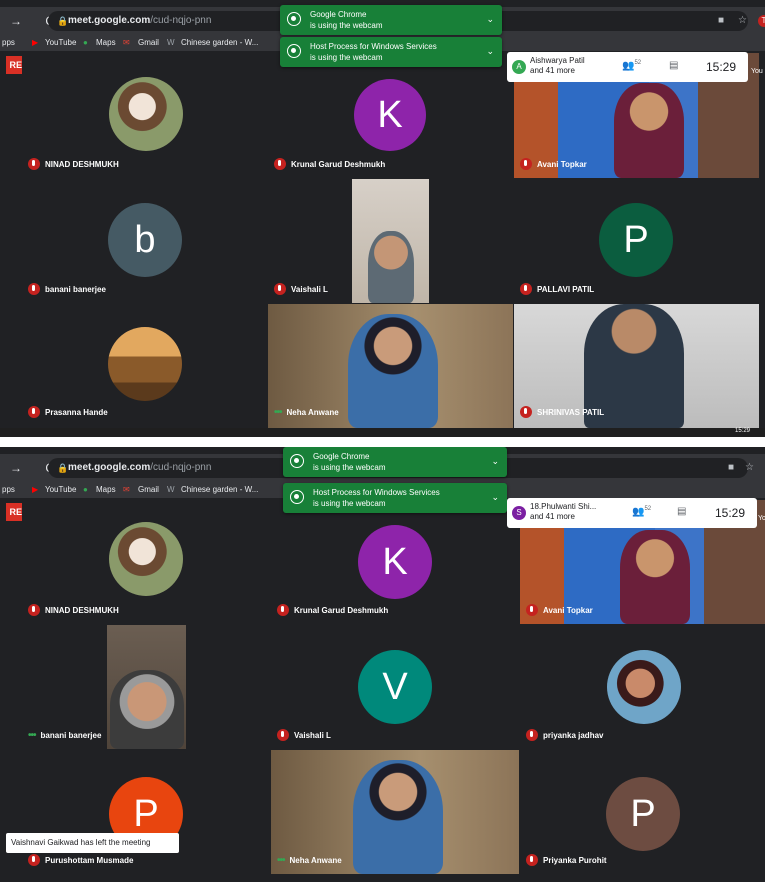 The width and height of the screenshot is (769, 882). Describe the element at coordinates (63, 21) in the screenshot. I see `lock-icon: 🔒` at that location.